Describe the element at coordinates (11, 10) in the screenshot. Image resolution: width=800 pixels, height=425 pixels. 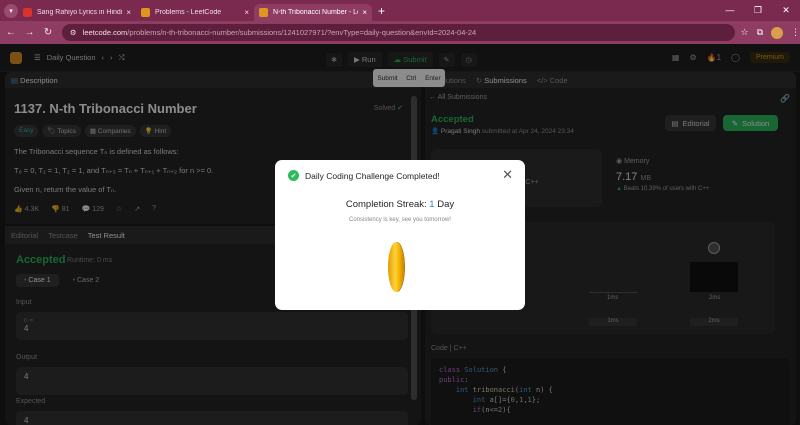
I see `tab-search-icon: ▾` at that location.